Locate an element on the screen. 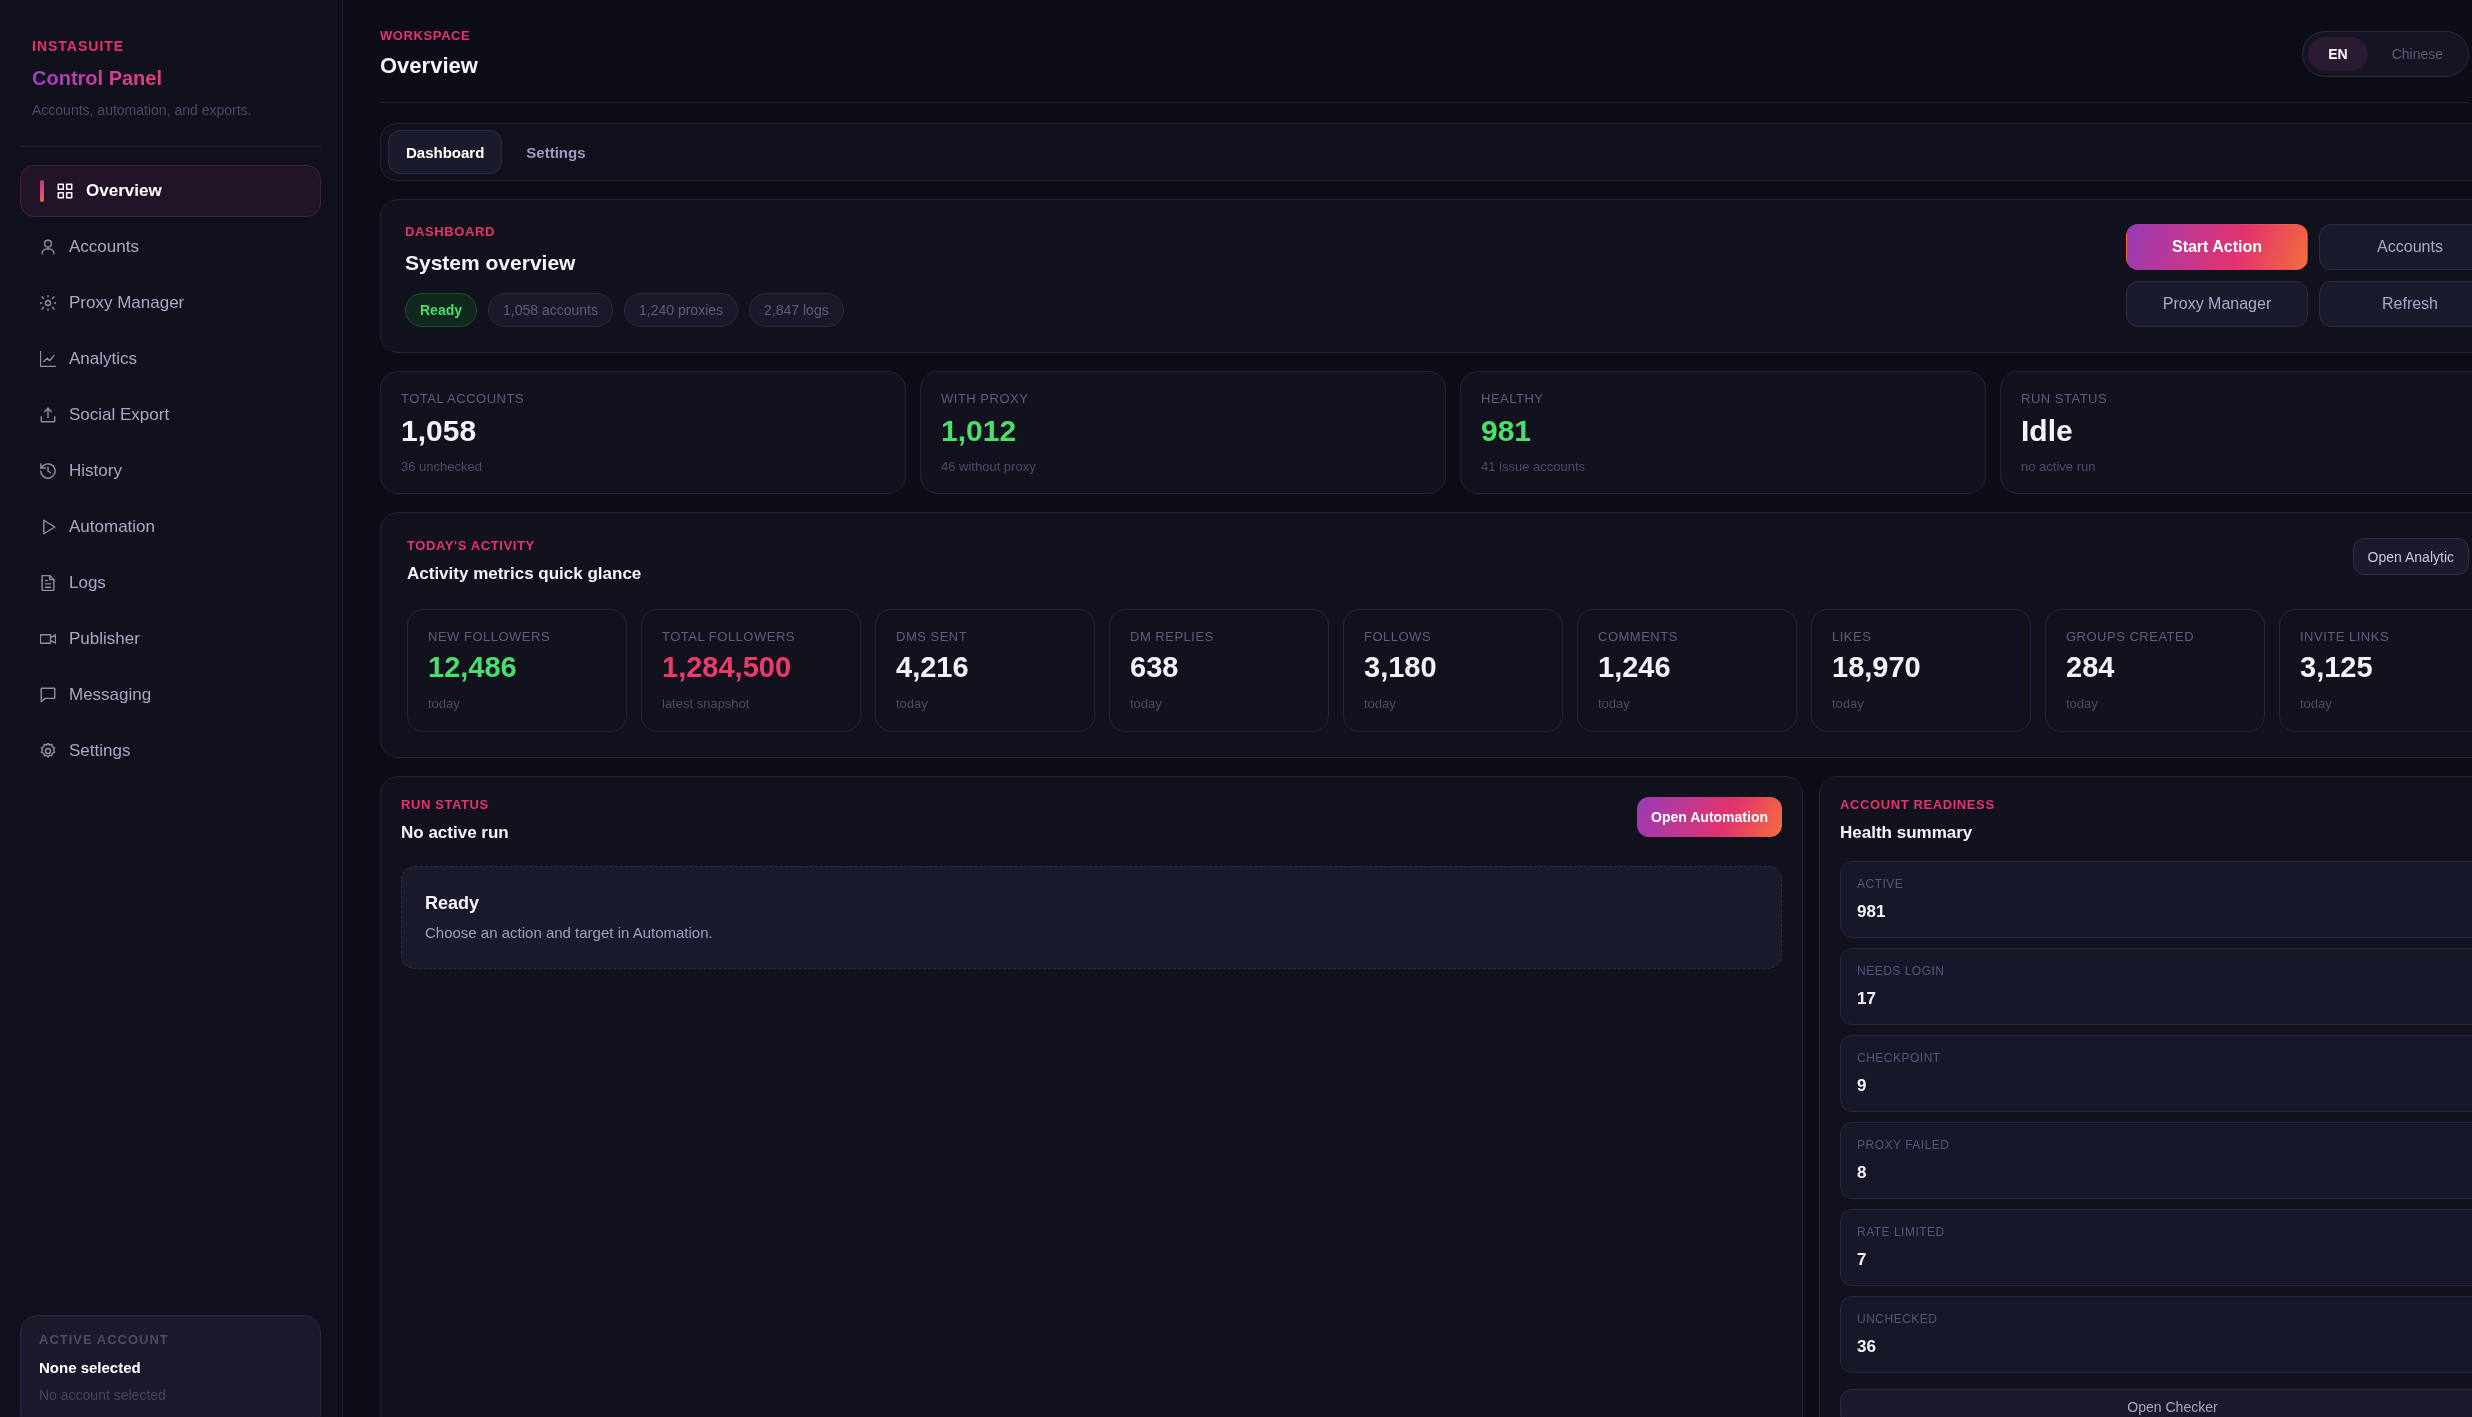  tab: Dashboard is located at coordinates (445, 152).